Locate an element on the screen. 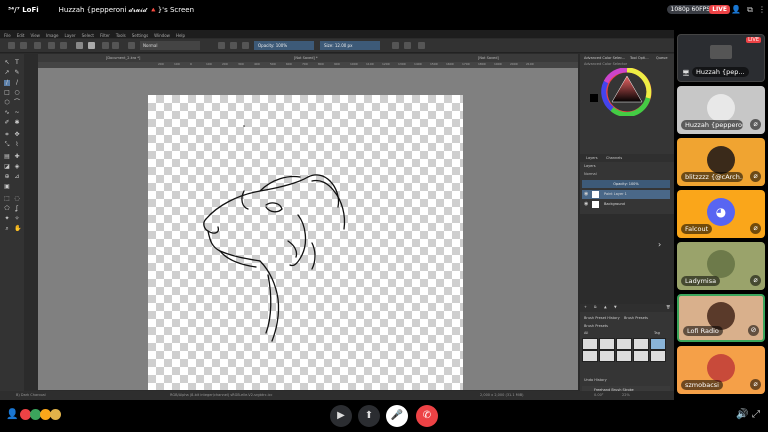 The image size is (768, 432). layer-opacity-slider: Opacity: 100% is located at coordinates (626, 184).